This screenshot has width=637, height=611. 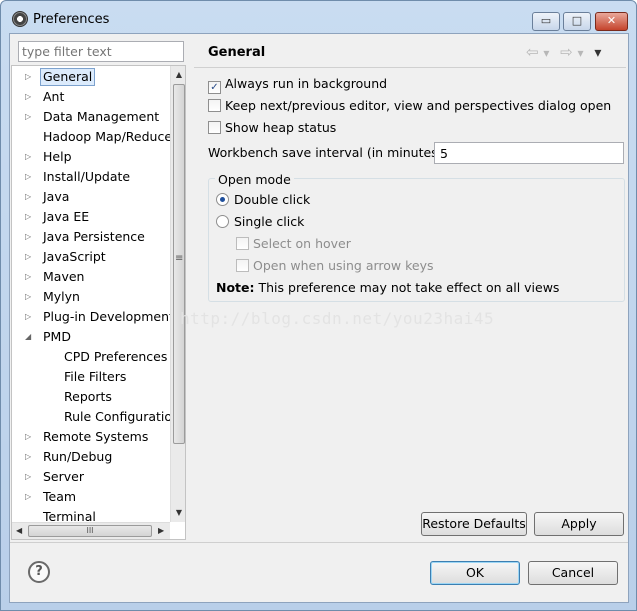 What do you see at coordinates (222, 199) in the screenshot?
I see `double-click-radio` at bounding box center [222, 199].